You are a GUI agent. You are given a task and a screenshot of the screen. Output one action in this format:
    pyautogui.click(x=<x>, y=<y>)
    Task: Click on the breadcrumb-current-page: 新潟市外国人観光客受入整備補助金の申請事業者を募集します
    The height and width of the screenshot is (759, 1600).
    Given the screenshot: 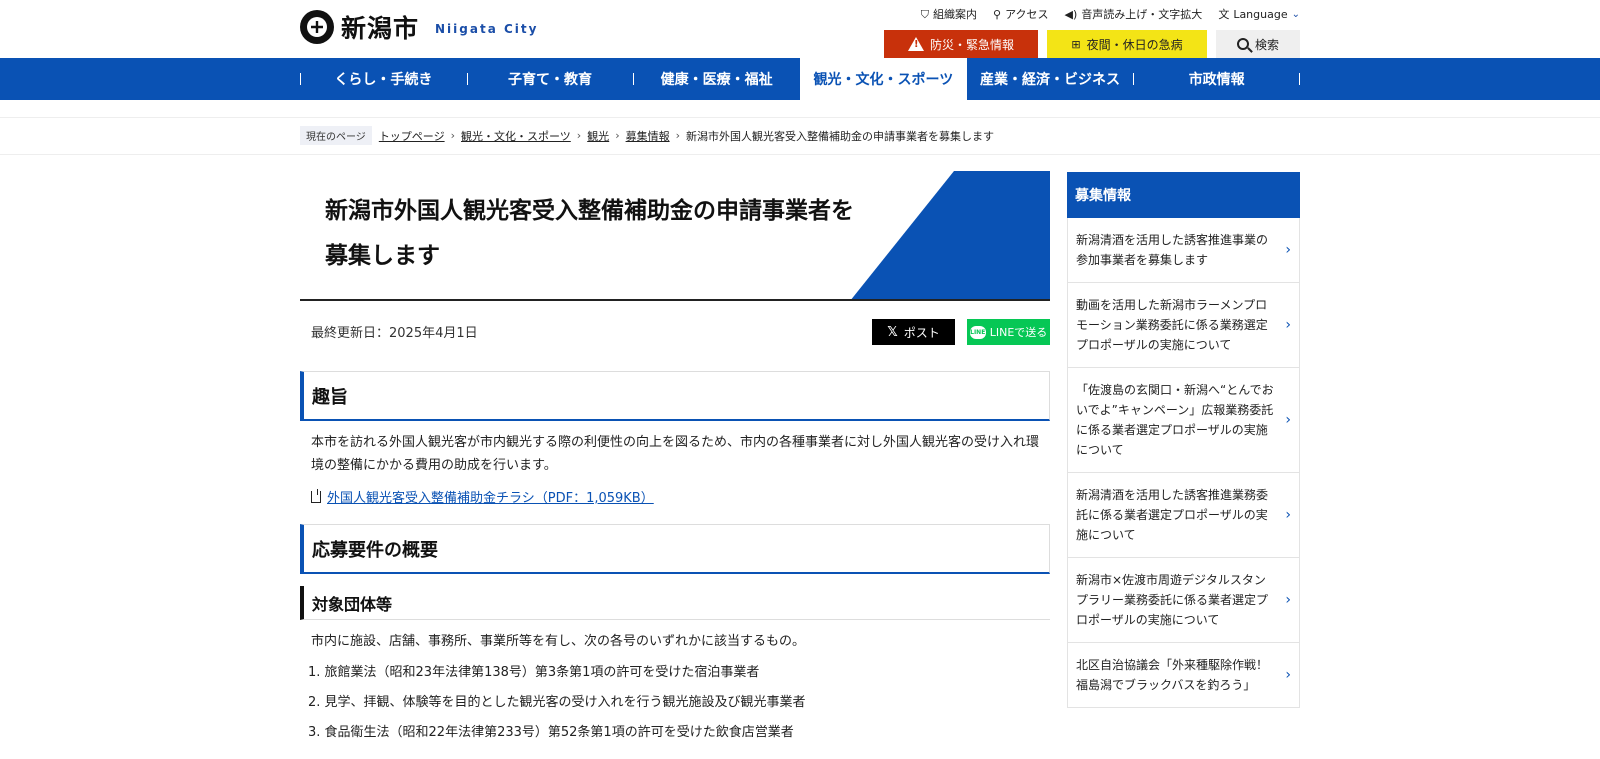 What is the action you would take?
    pyautogui.click(x=840, y=136)
    